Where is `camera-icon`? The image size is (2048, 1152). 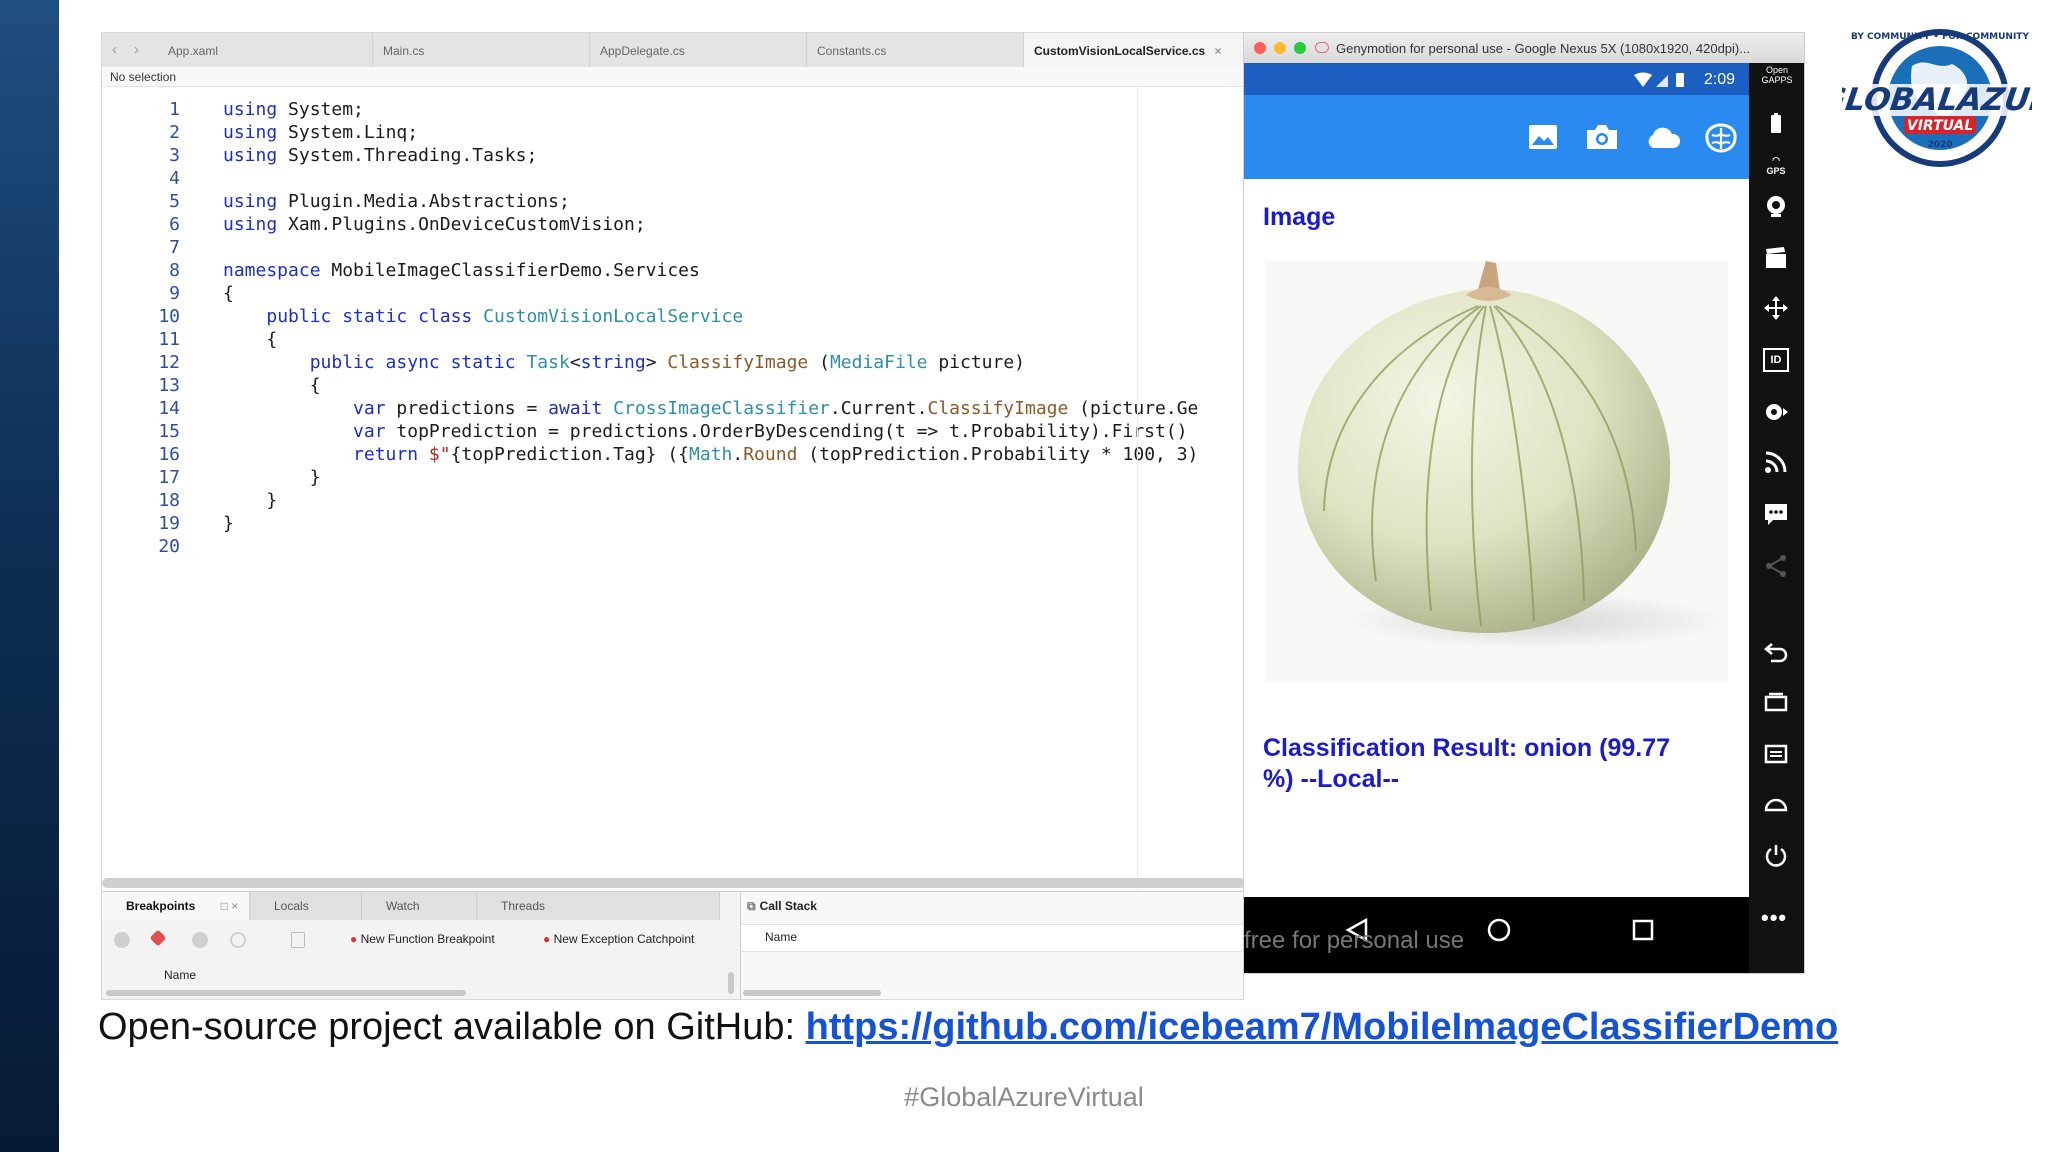
camera-icon is located at coordinates (1602, 137).